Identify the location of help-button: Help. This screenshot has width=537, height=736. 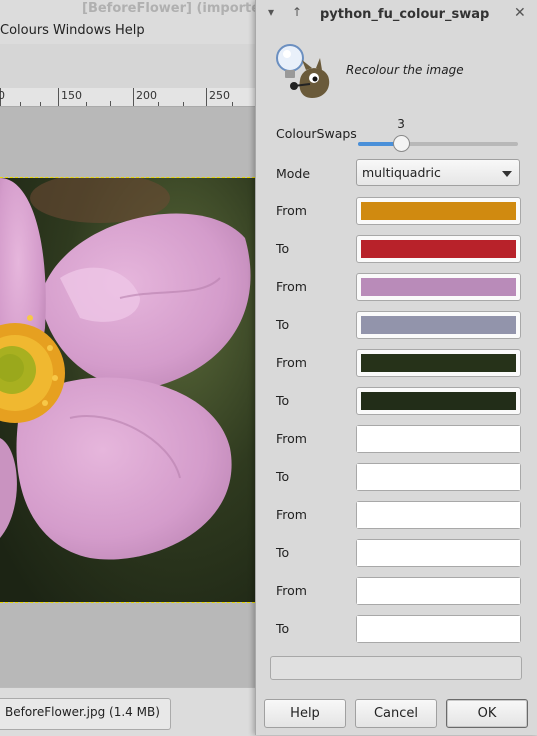
(305, 713).